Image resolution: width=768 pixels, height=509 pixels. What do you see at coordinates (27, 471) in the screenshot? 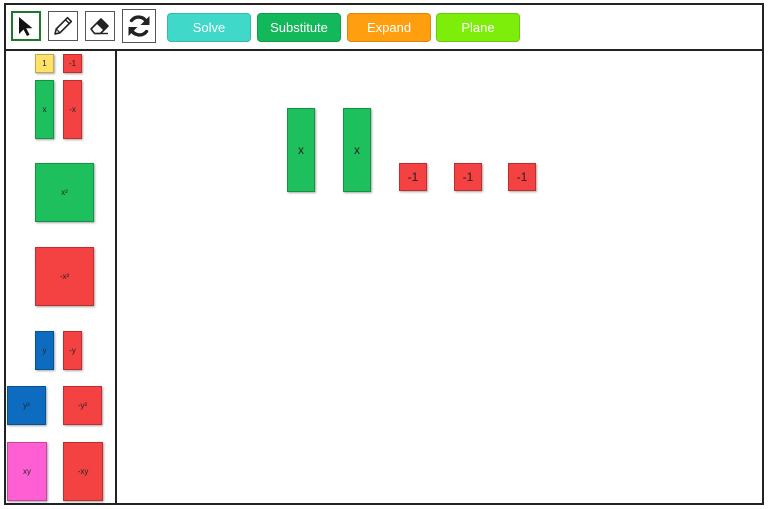
I see `xy-tile-positive: xy` at bounding box center [27, 471].